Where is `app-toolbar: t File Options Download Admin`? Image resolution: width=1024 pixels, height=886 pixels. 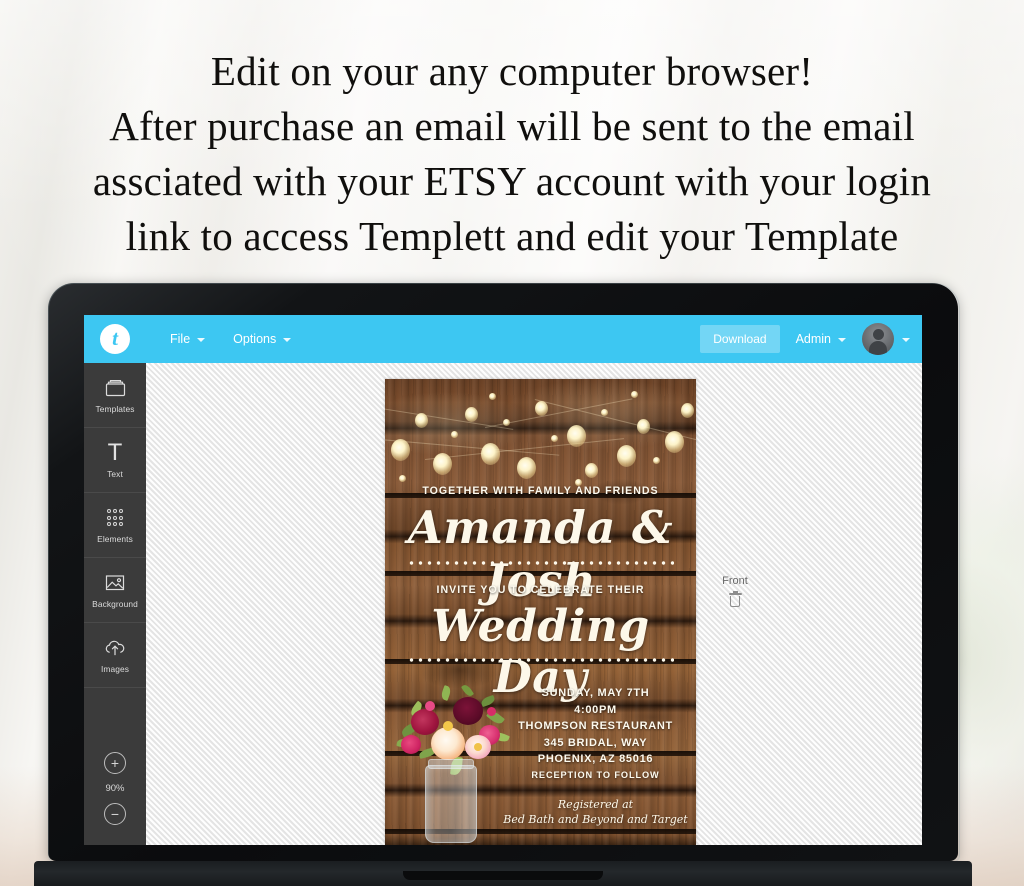 app-toolbar: t File Options Download Admin is located at coordinates (503, 339).